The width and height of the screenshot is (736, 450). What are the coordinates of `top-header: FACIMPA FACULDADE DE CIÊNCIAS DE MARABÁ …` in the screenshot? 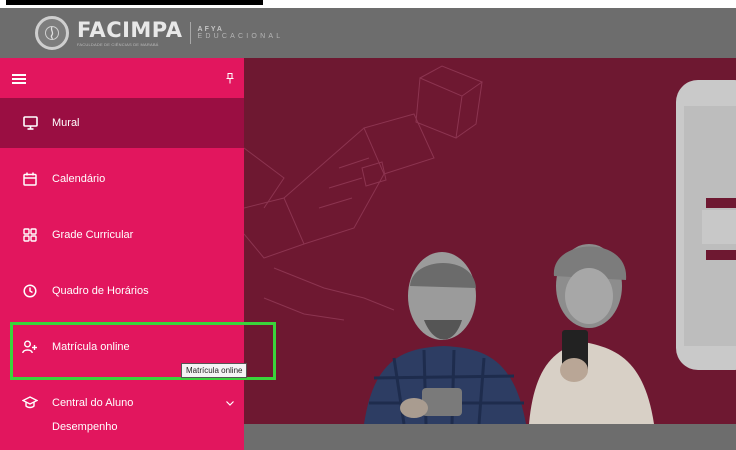 It's located at (368, 33).